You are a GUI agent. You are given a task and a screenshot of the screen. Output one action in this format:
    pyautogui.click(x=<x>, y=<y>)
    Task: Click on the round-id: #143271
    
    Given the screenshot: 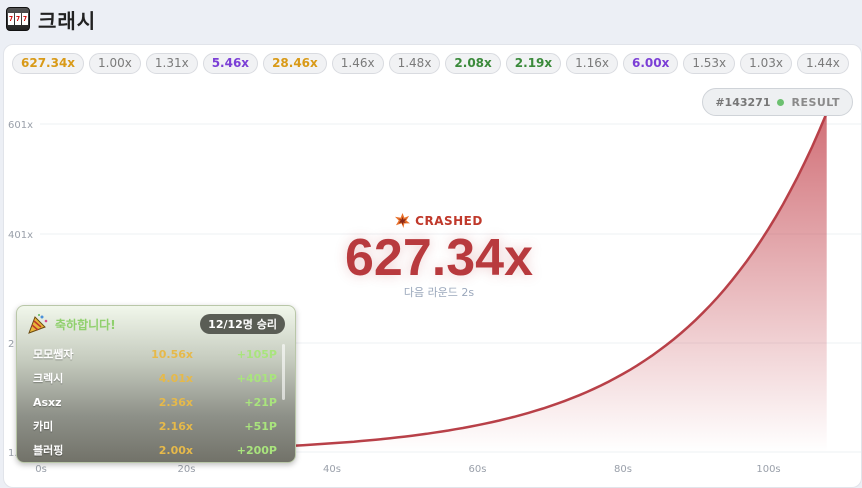 What is the action you would take?
    pyautogui.click(x=743, y=102)
    